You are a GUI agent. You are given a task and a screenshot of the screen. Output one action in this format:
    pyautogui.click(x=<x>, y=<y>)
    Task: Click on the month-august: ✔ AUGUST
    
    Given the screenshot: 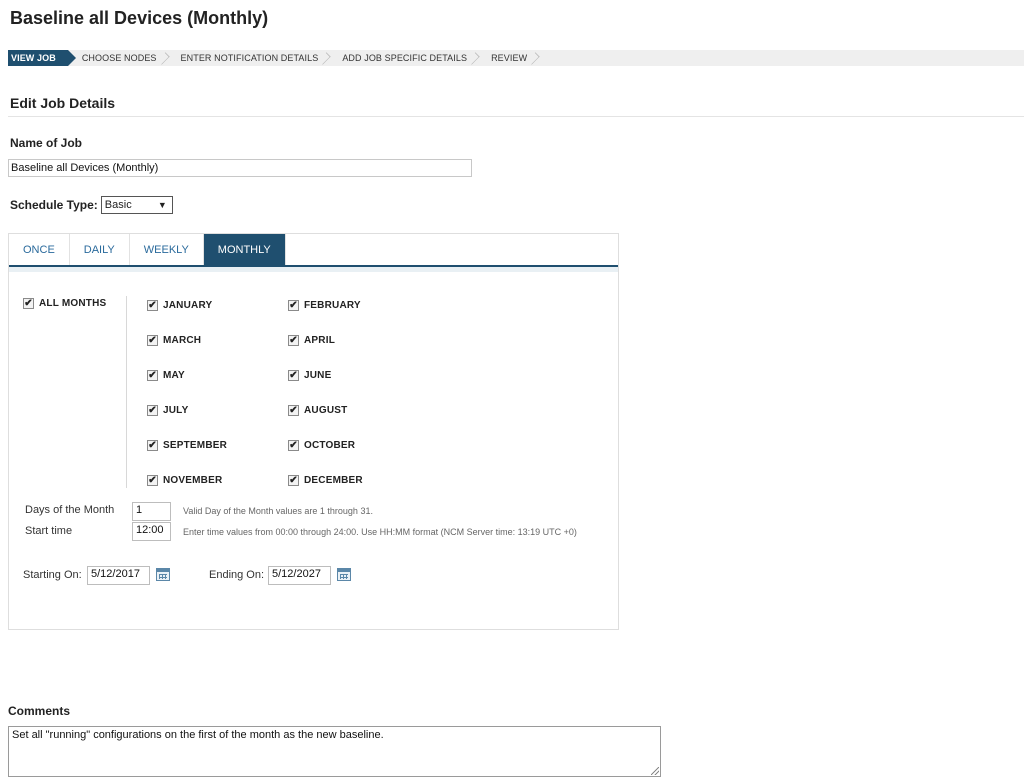 What is the action you would take?
    pyautogui.click(x=317, y=410)
    